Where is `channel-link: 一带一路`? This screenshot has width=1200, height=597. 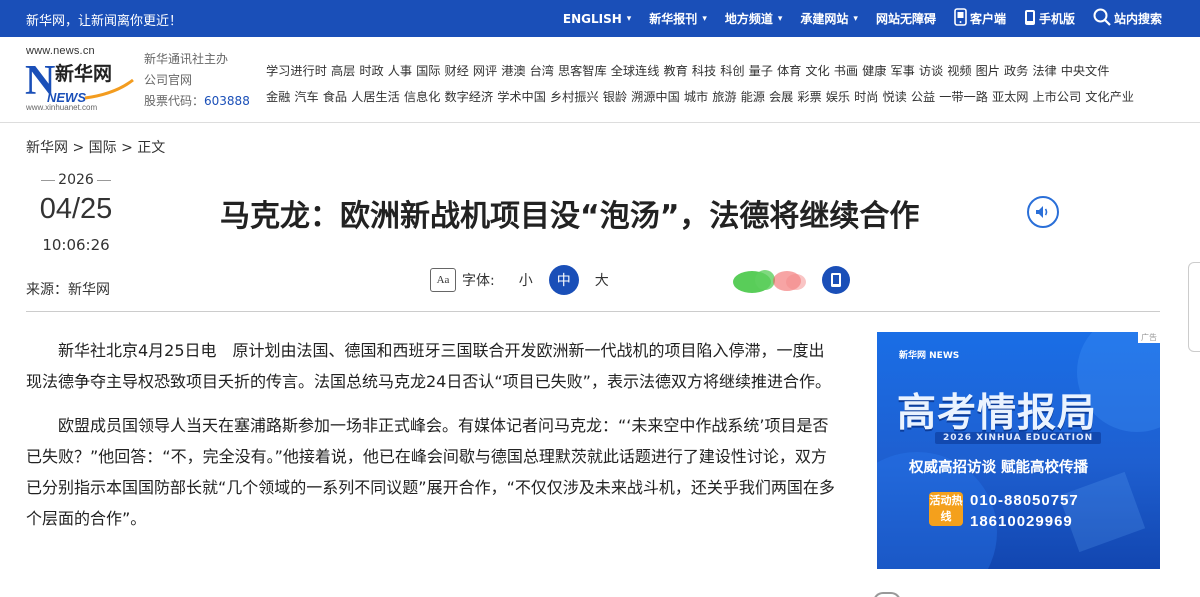 channel-link: 一带一路 is located at coordinates (963, 97).